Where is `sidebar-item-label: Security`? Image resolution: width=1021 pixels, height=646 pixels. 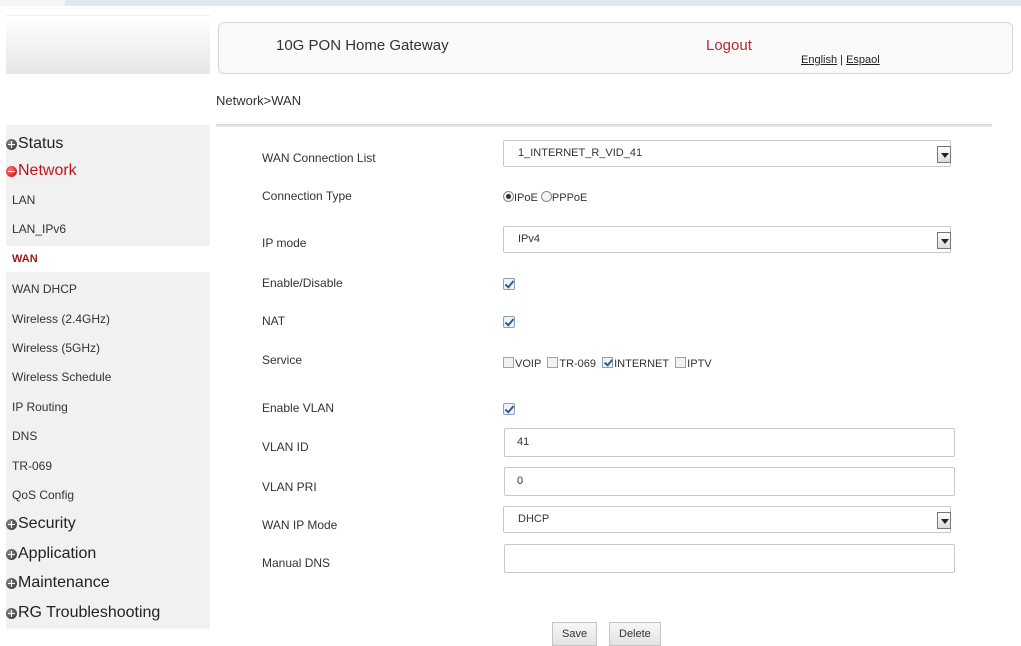 sidebar-item-label: Security is located at coordinates (47, 523).